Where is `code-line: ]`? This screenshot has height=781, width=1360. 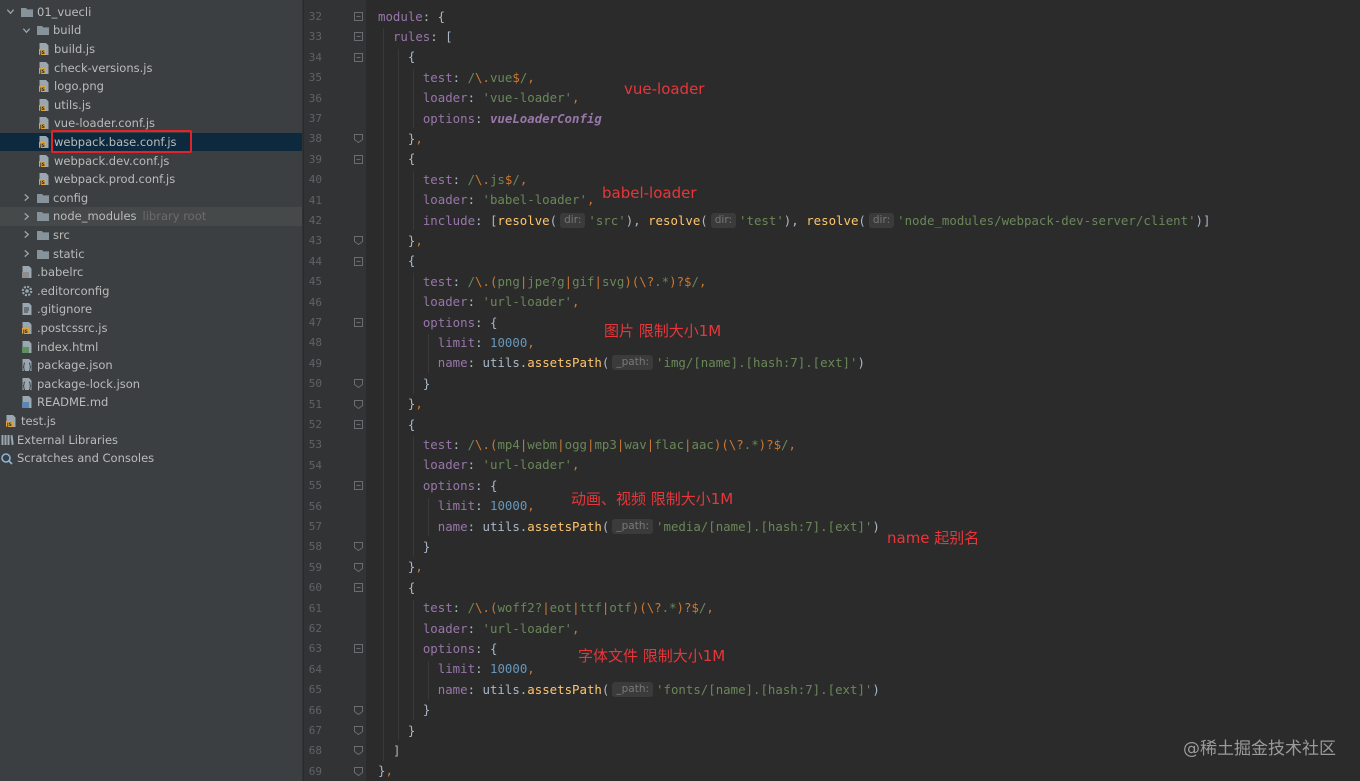 code-line: ] is located at coordinates (396, 750).